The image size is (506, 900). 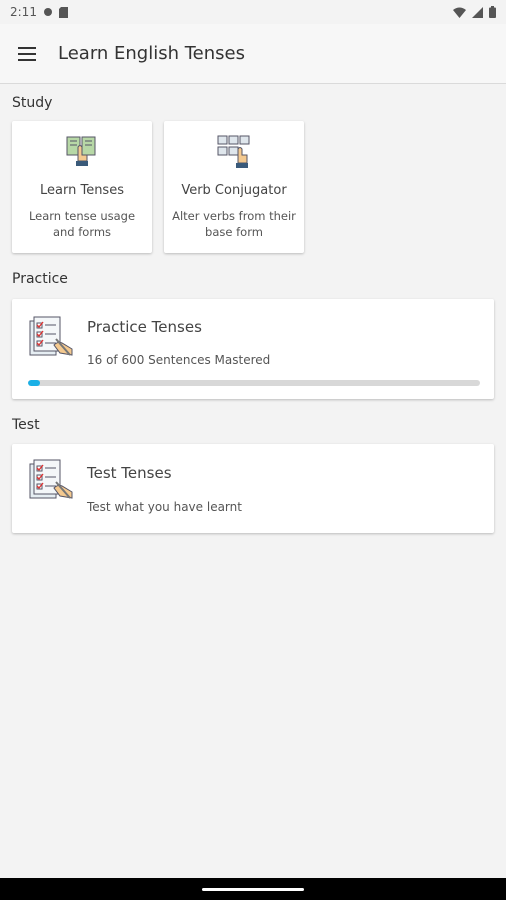 I want to click on practice-progress-bar, so click(x=254, y=383).